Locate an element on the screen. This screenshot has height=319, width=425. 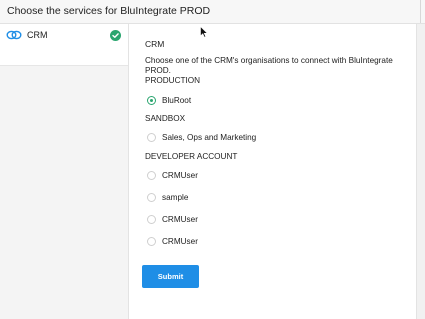
group-label-sandbox: SANDBOX is located at coordinates (165, 118).